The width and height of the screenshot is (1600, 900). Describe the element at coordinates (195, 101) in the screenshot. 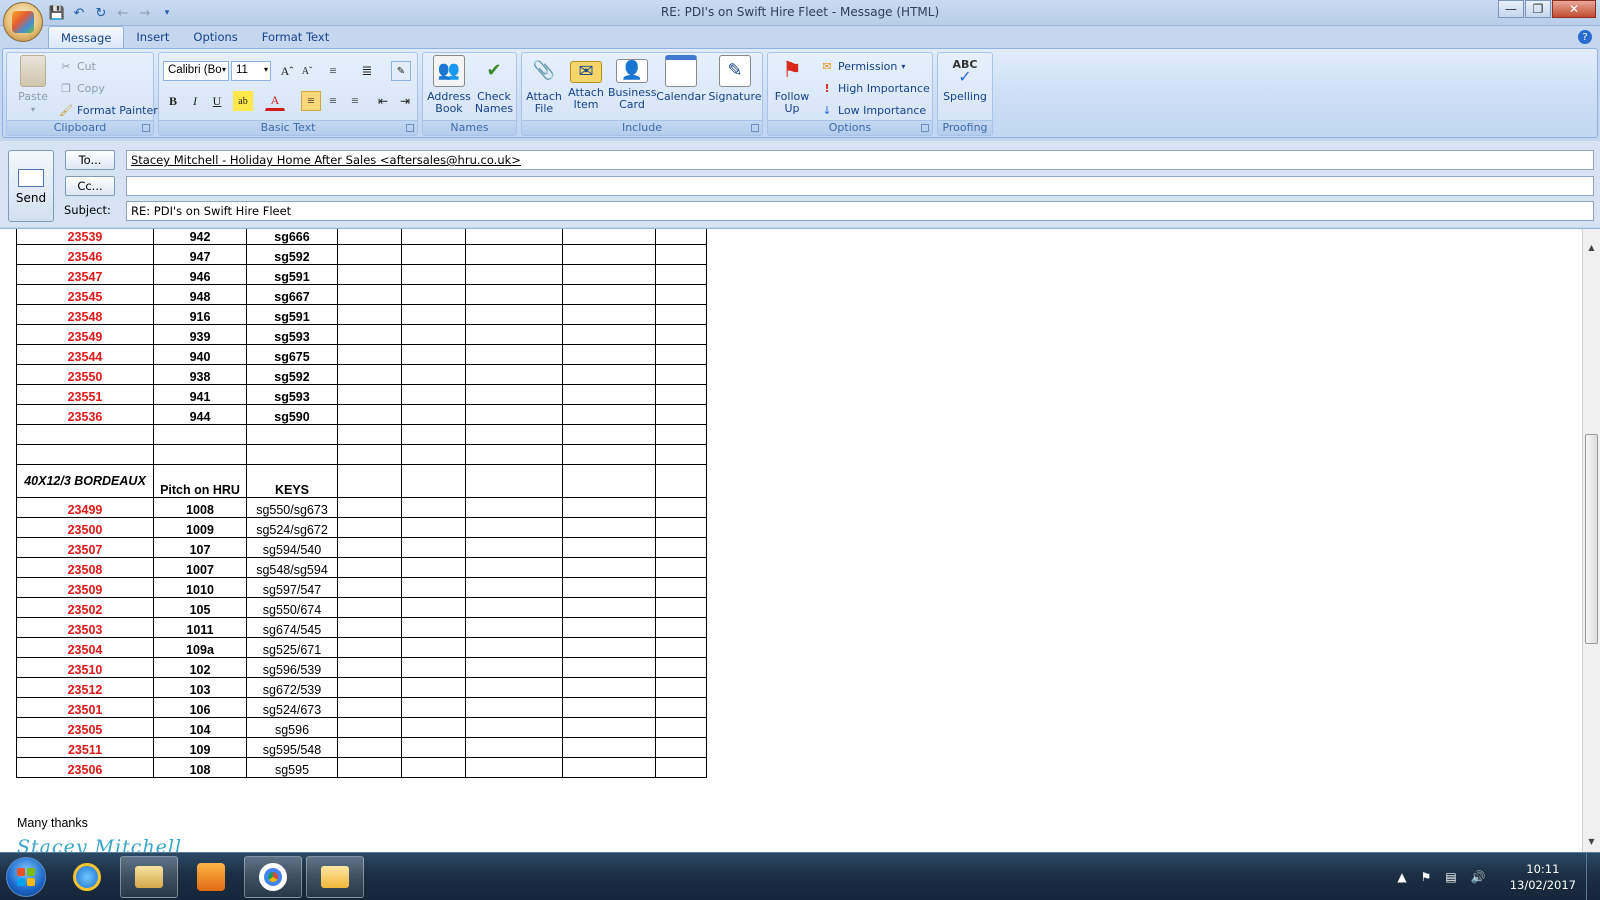

I see `italic-button: I` at that location.